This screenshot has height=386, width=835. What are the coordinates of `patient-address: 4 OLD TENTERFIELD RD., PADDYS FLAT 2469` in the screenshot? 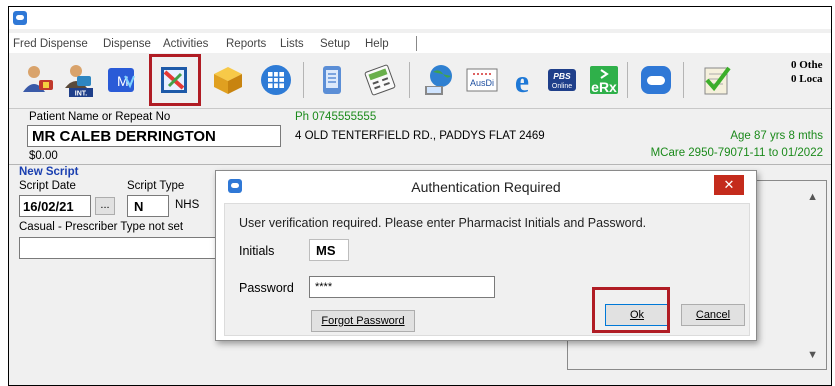 It's located at (420, 136).